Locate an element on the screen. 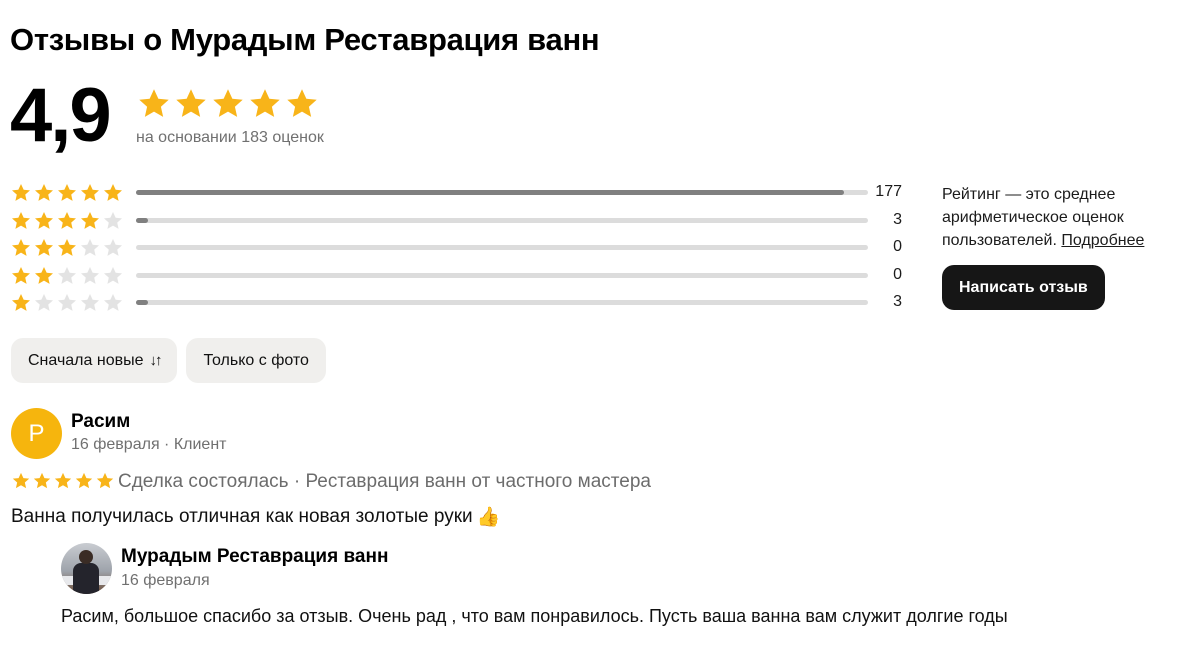 This screenshot has width=1188, height=660. reply-avatar is located at coordinates (86, 568).